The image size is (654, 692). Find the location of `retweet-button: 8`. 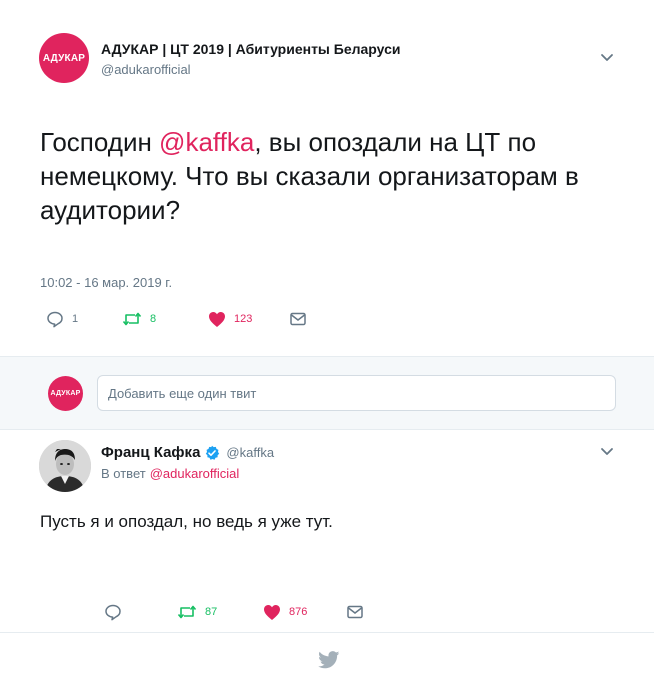

retweet-button: 8 is located at coordinates (165, 319).